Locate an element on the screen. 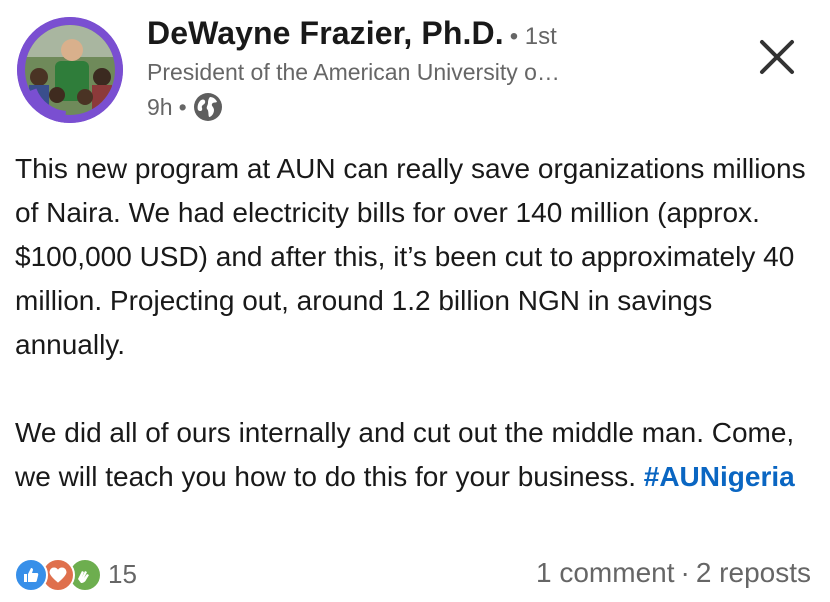 Image resolution: width=830 pixels, height=602 pixels. comments-link: 1 comment is located at coordinates (605, 572).